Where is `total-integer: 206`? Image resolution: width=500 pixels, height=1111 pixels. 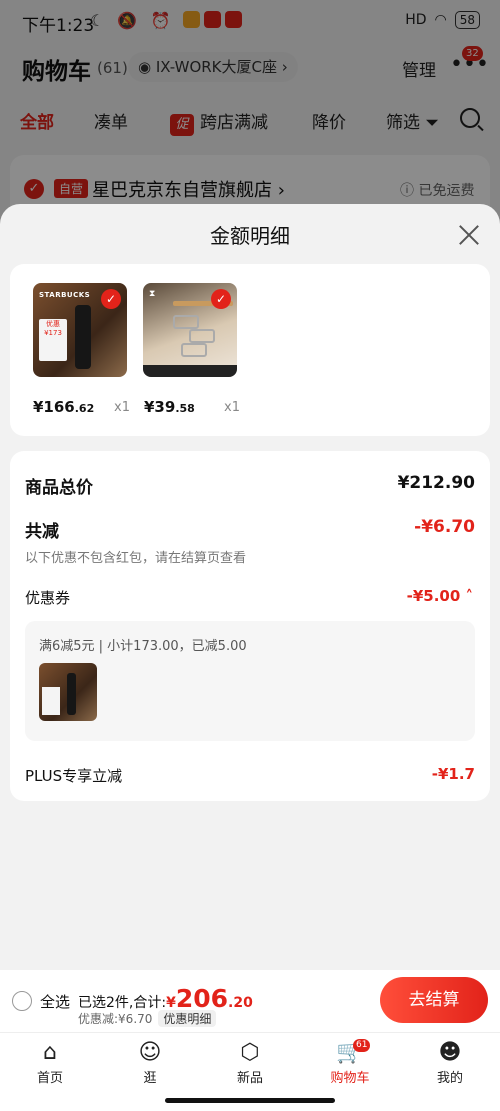
total-integer: 206 is located at coordinates (202, 998).